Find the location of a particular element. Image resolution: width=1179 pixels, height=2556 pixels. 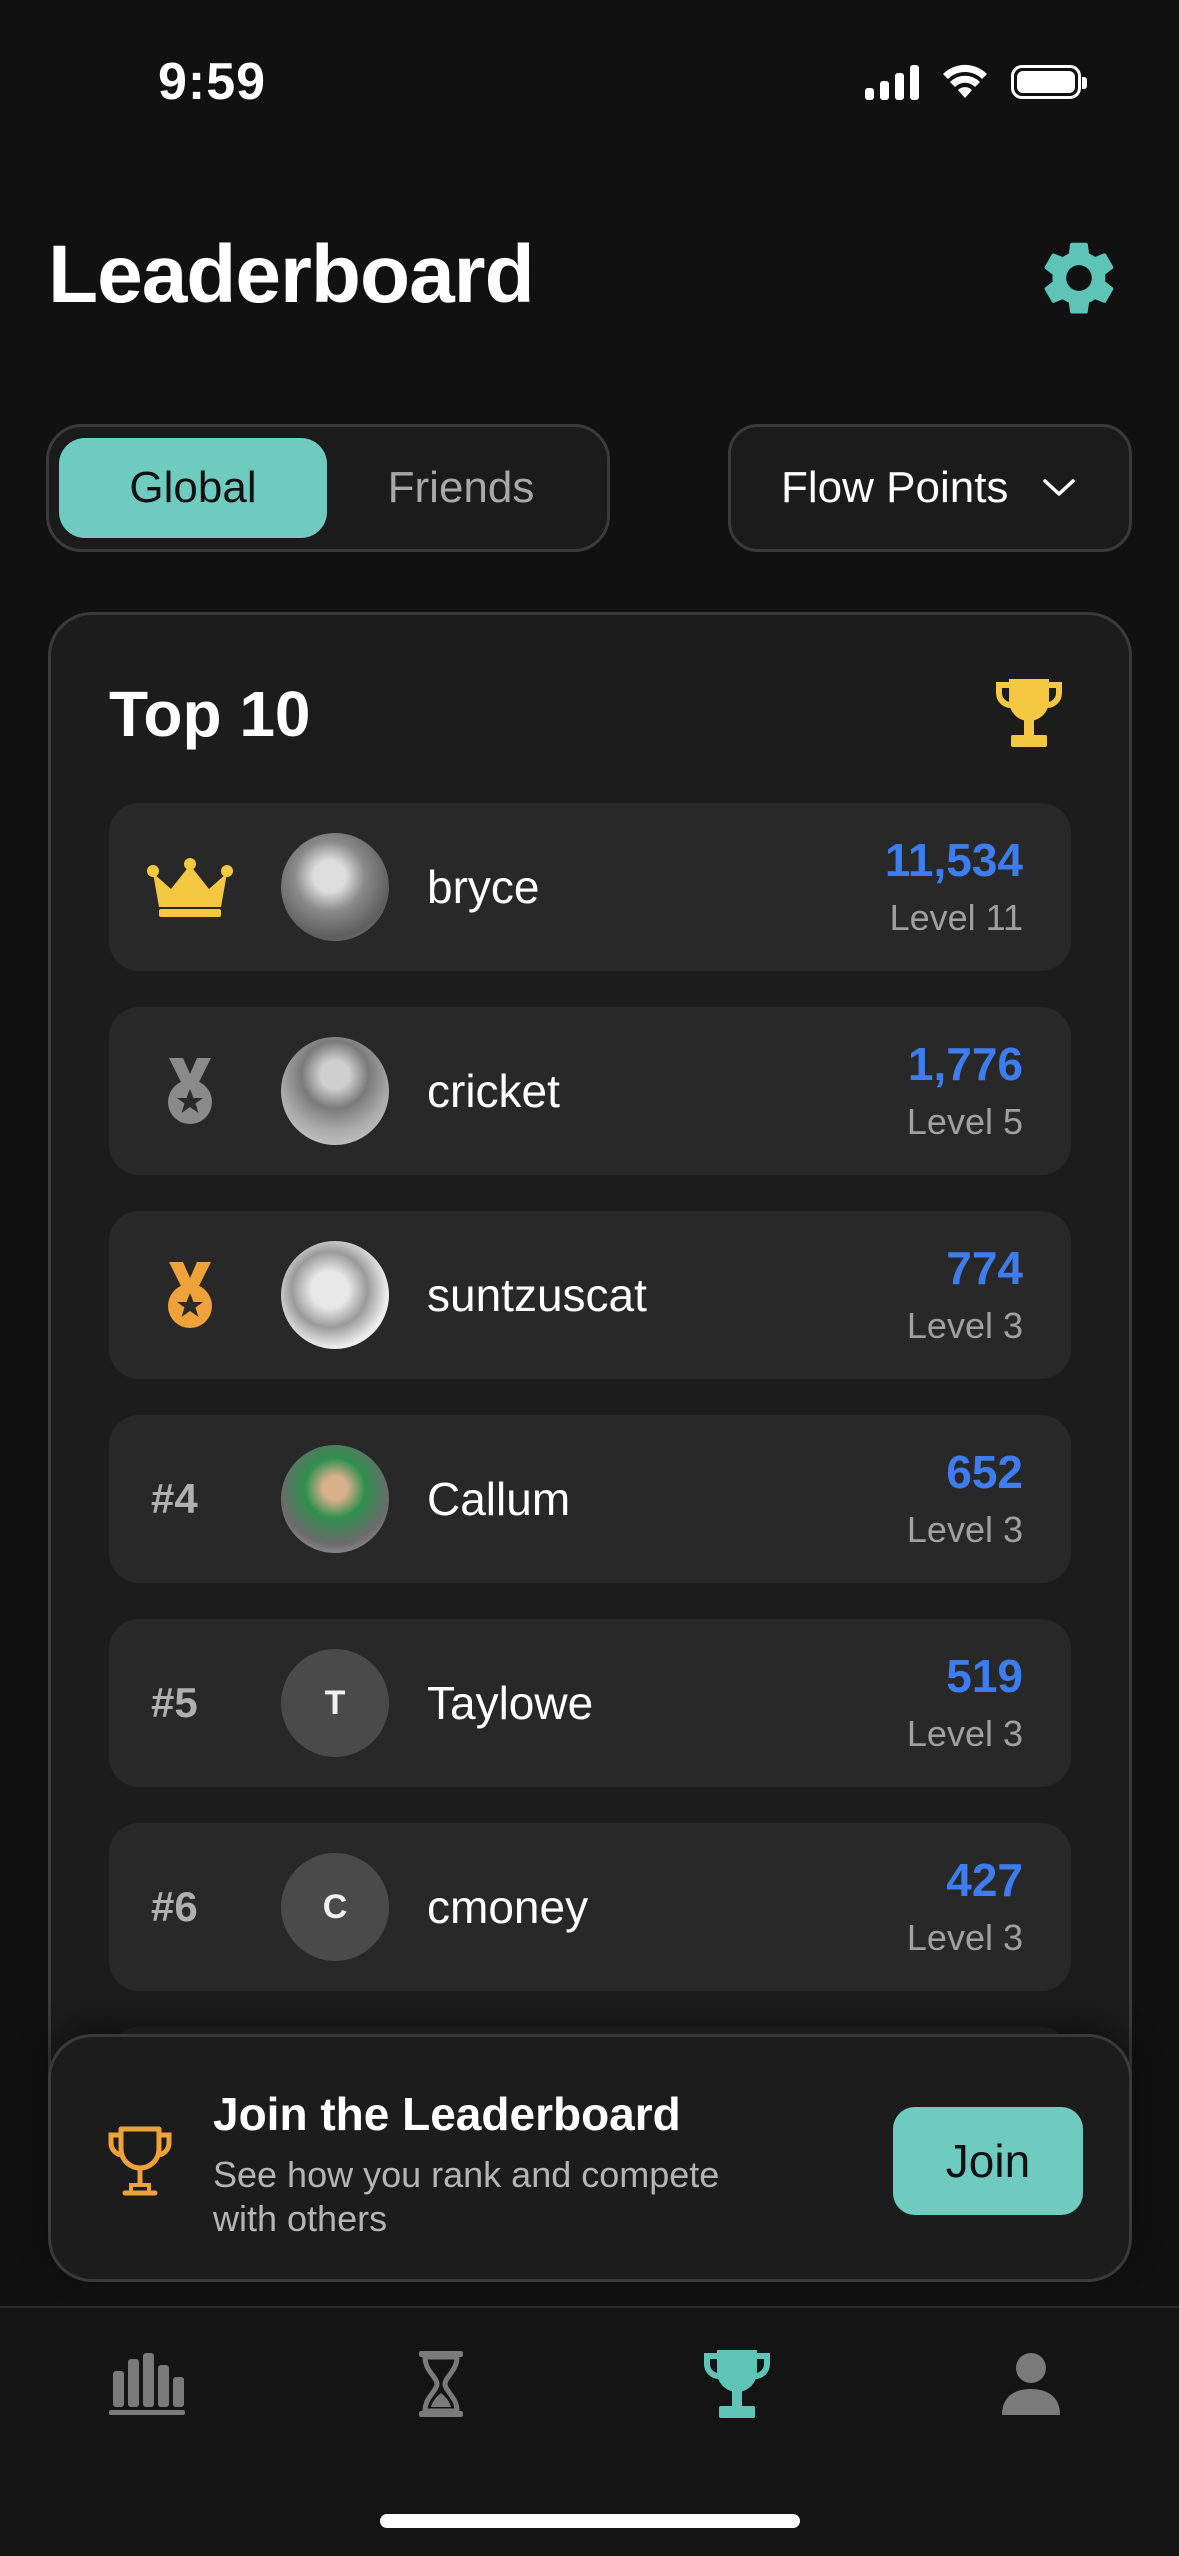

person-icon is located at coordinates (1031, 2384).